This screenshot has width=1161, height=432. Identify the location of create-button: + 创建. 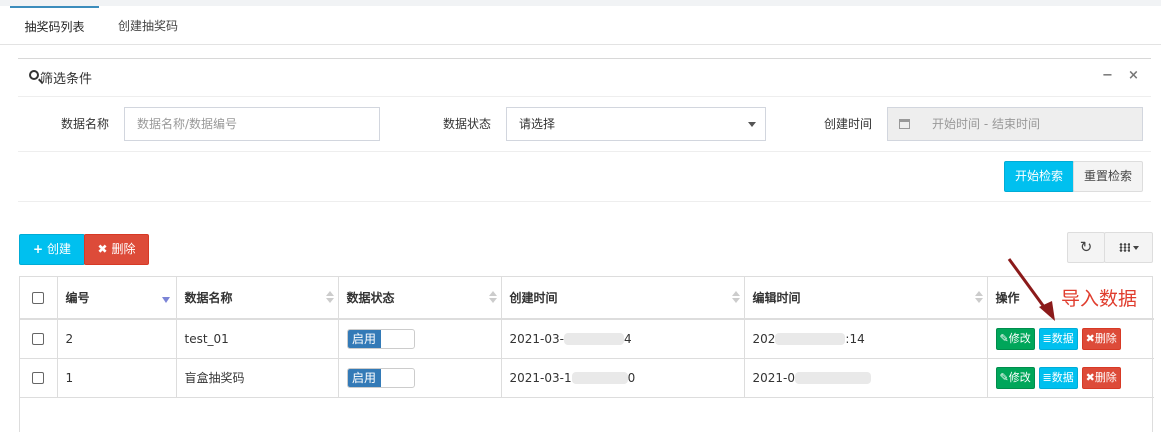
(52, 249).